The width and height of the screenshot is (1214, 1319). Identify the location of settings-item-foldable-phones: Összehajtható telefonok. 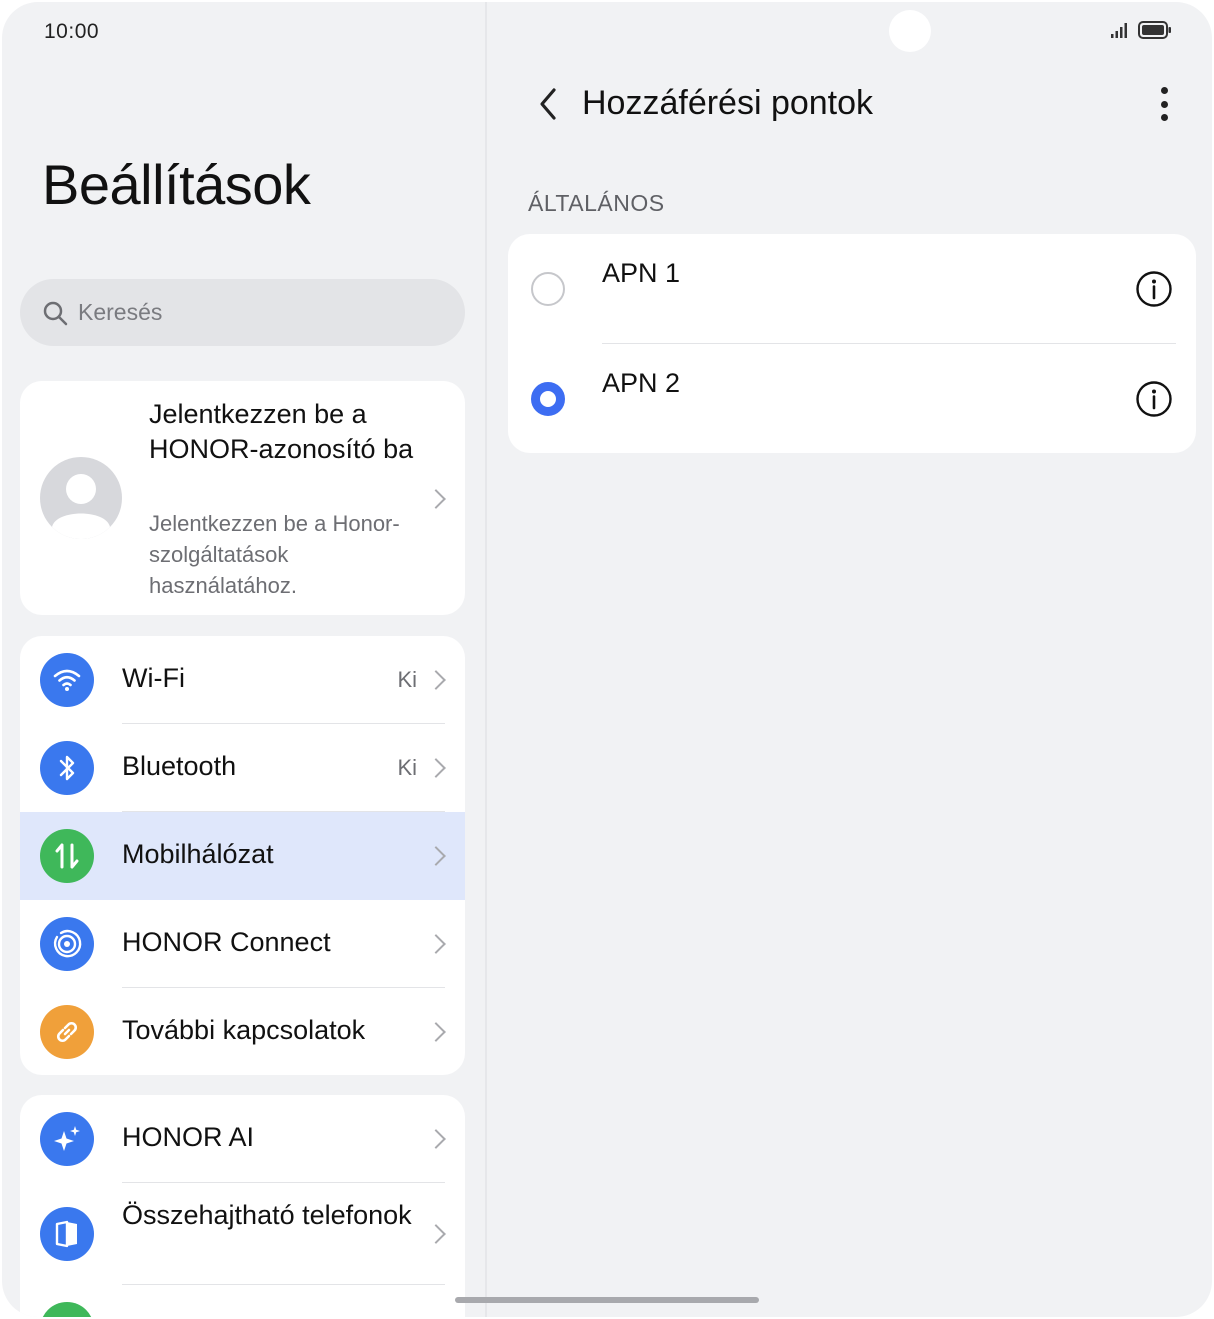
(242, 1234).